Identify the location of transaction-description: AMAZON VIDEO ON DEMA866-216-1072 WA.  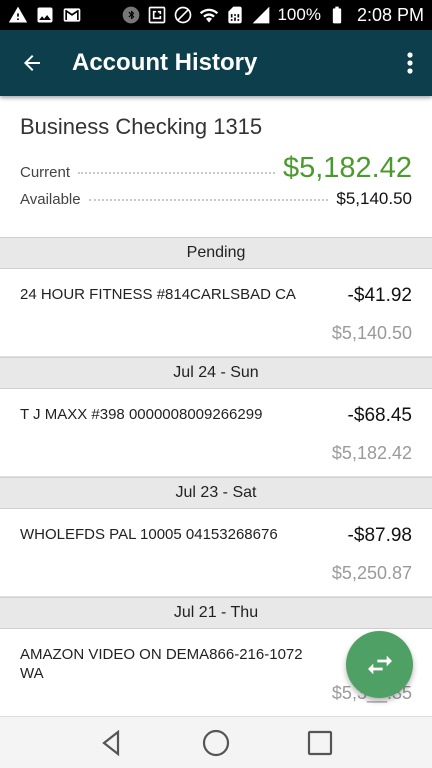
(161, 664).